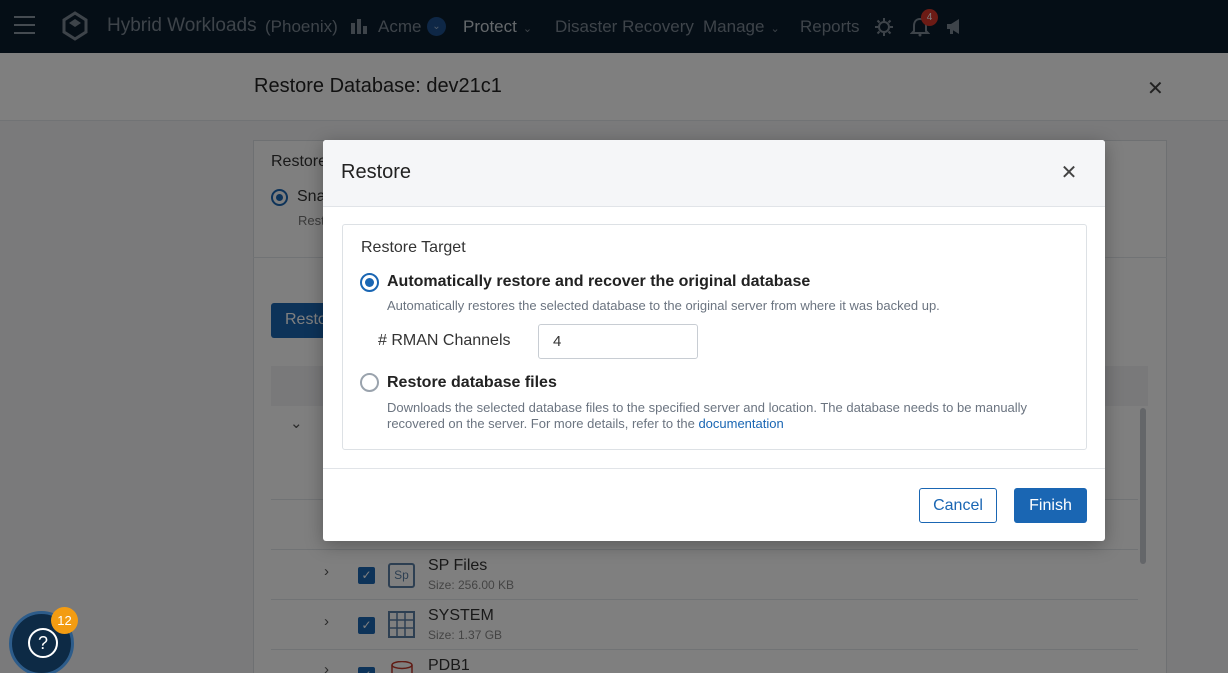 This screenshot has height=673, width=1228. Describe the element at coordinates (472, 382) in the screenshot. I see `restore-files-title: Restore database files` at that location.